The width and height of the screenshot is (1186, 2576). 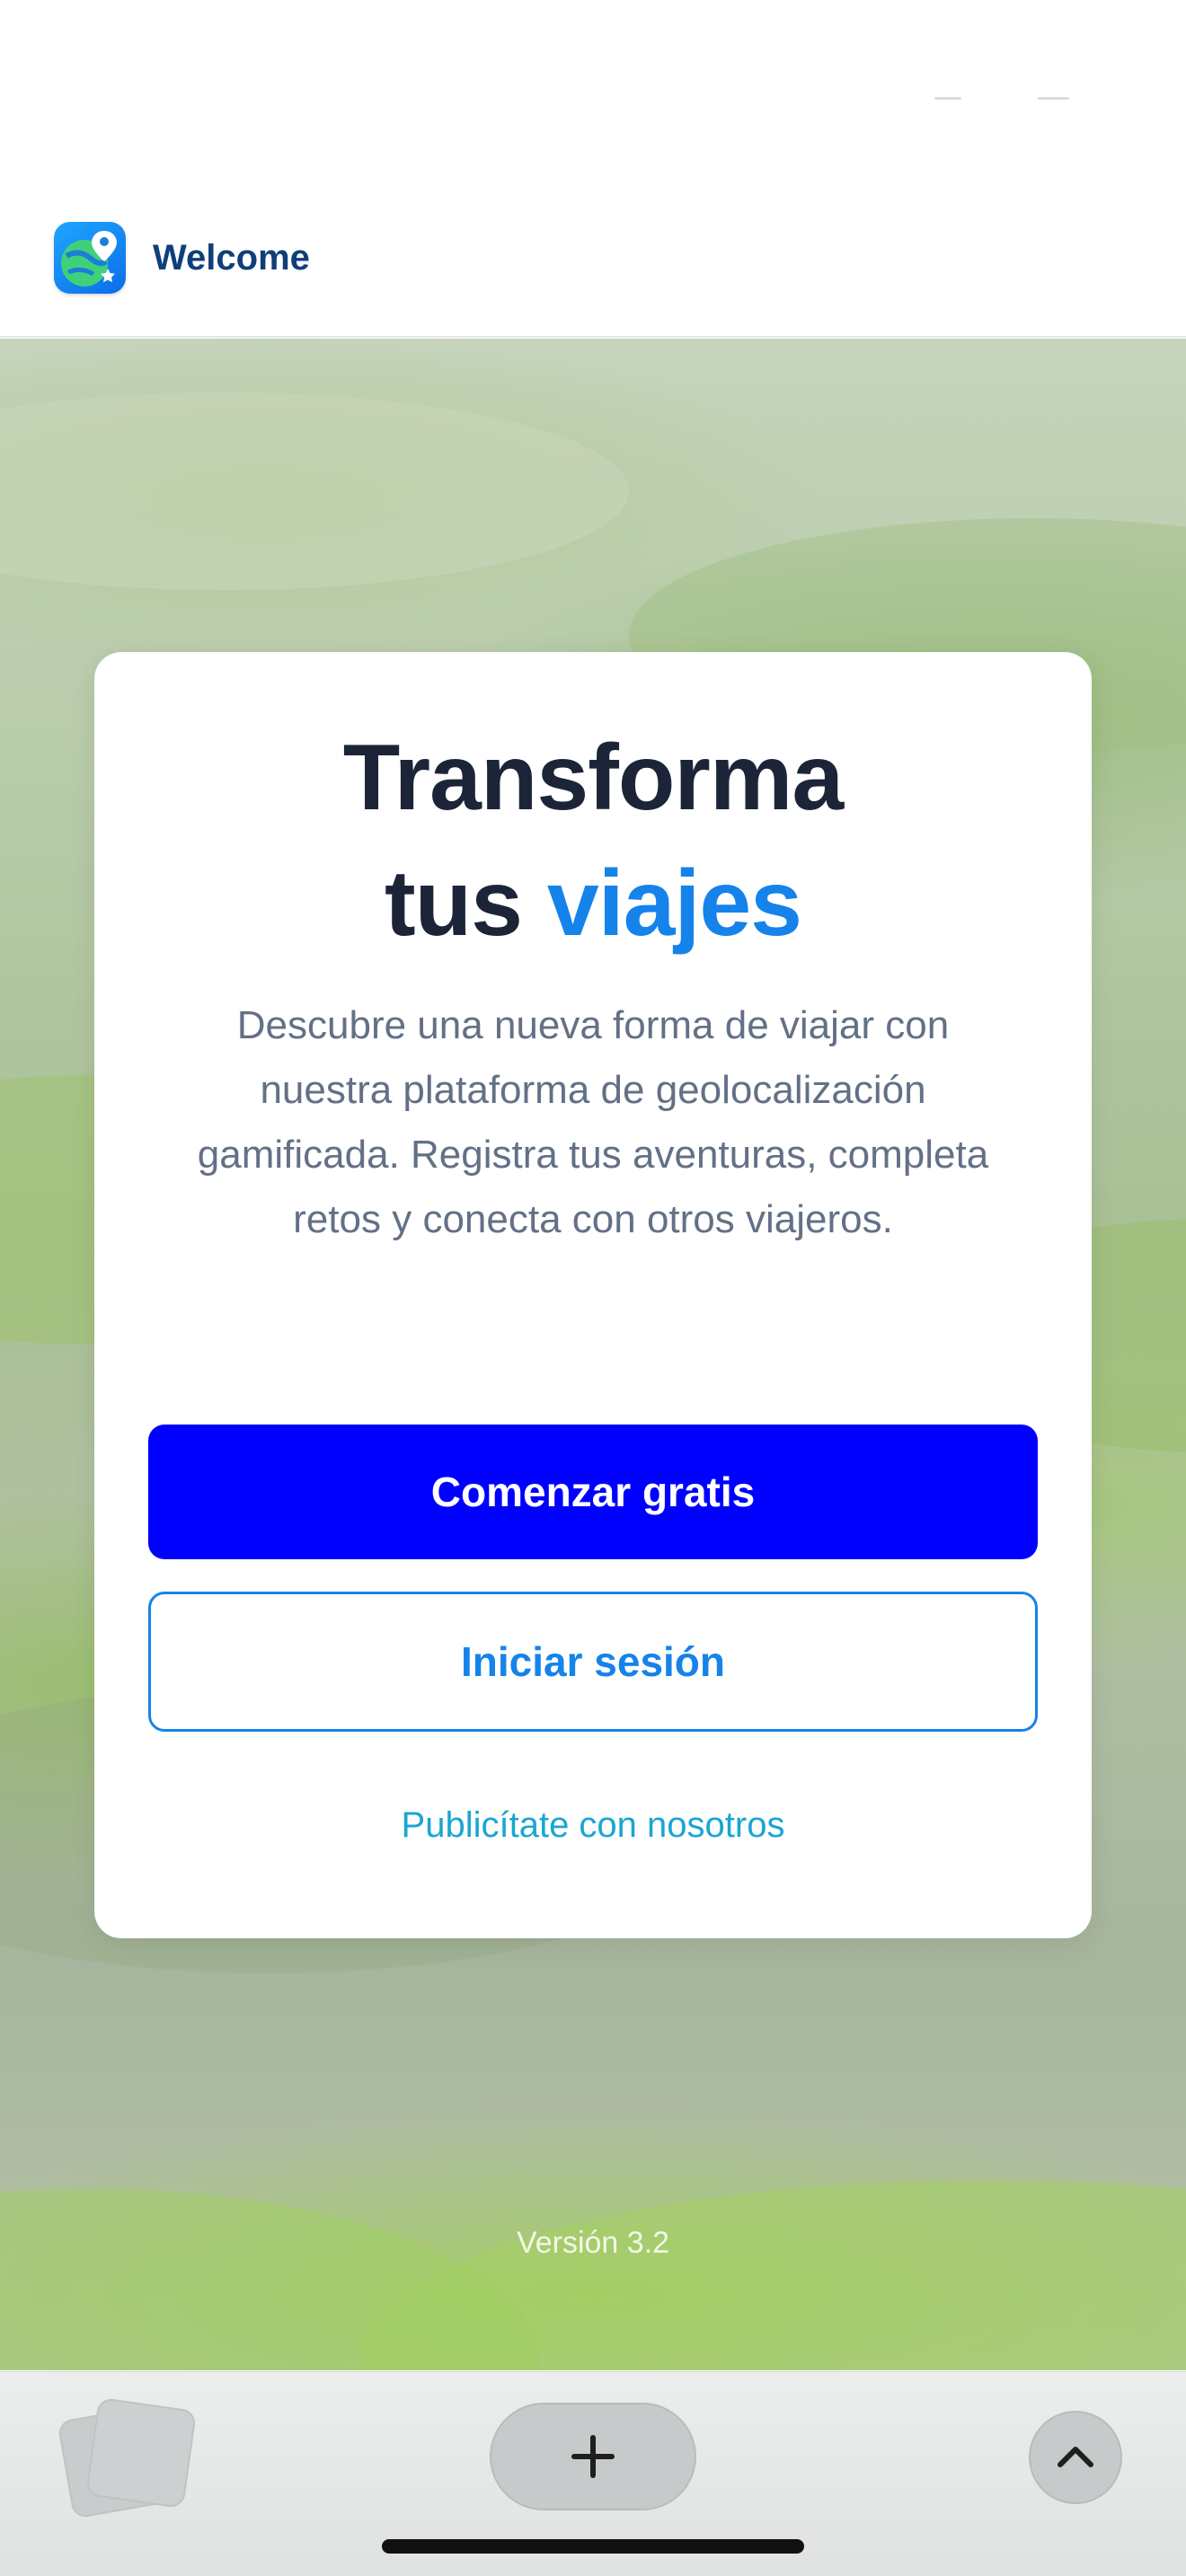 What do you see at coordinates (593, 1492) in the screenshot?
I see `start-free-button: Comenzar gratis` at bounding box center [593, 1492].